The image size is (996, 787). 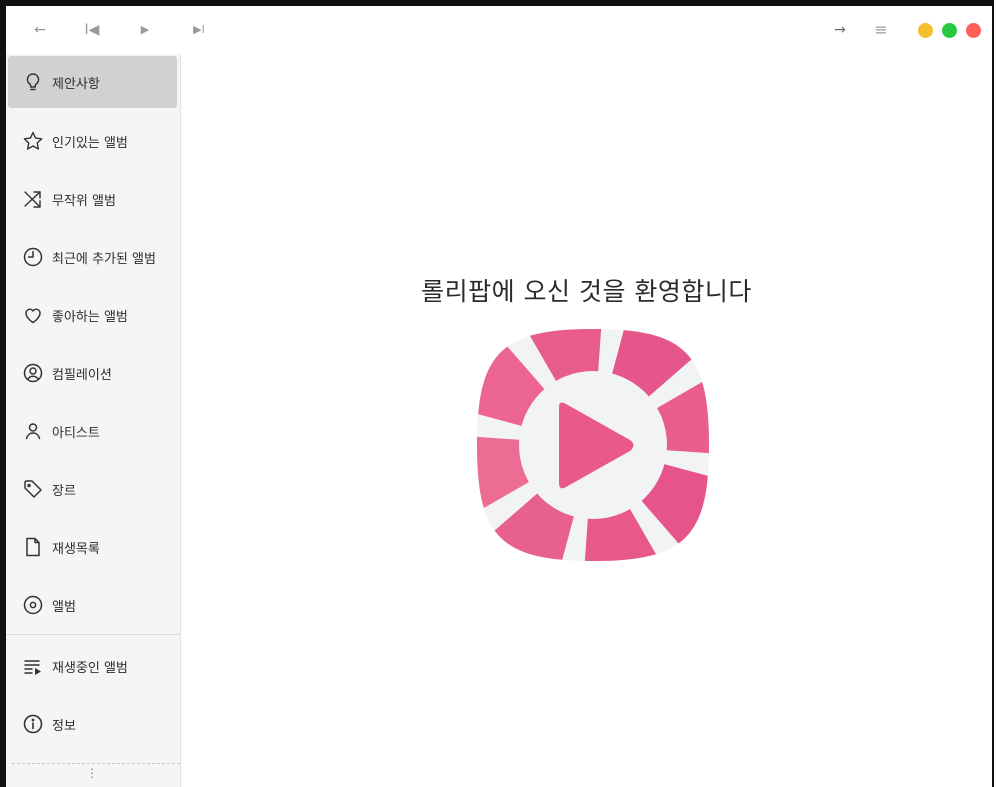 I want to click on tag-icon, so click(x=33, y=489).